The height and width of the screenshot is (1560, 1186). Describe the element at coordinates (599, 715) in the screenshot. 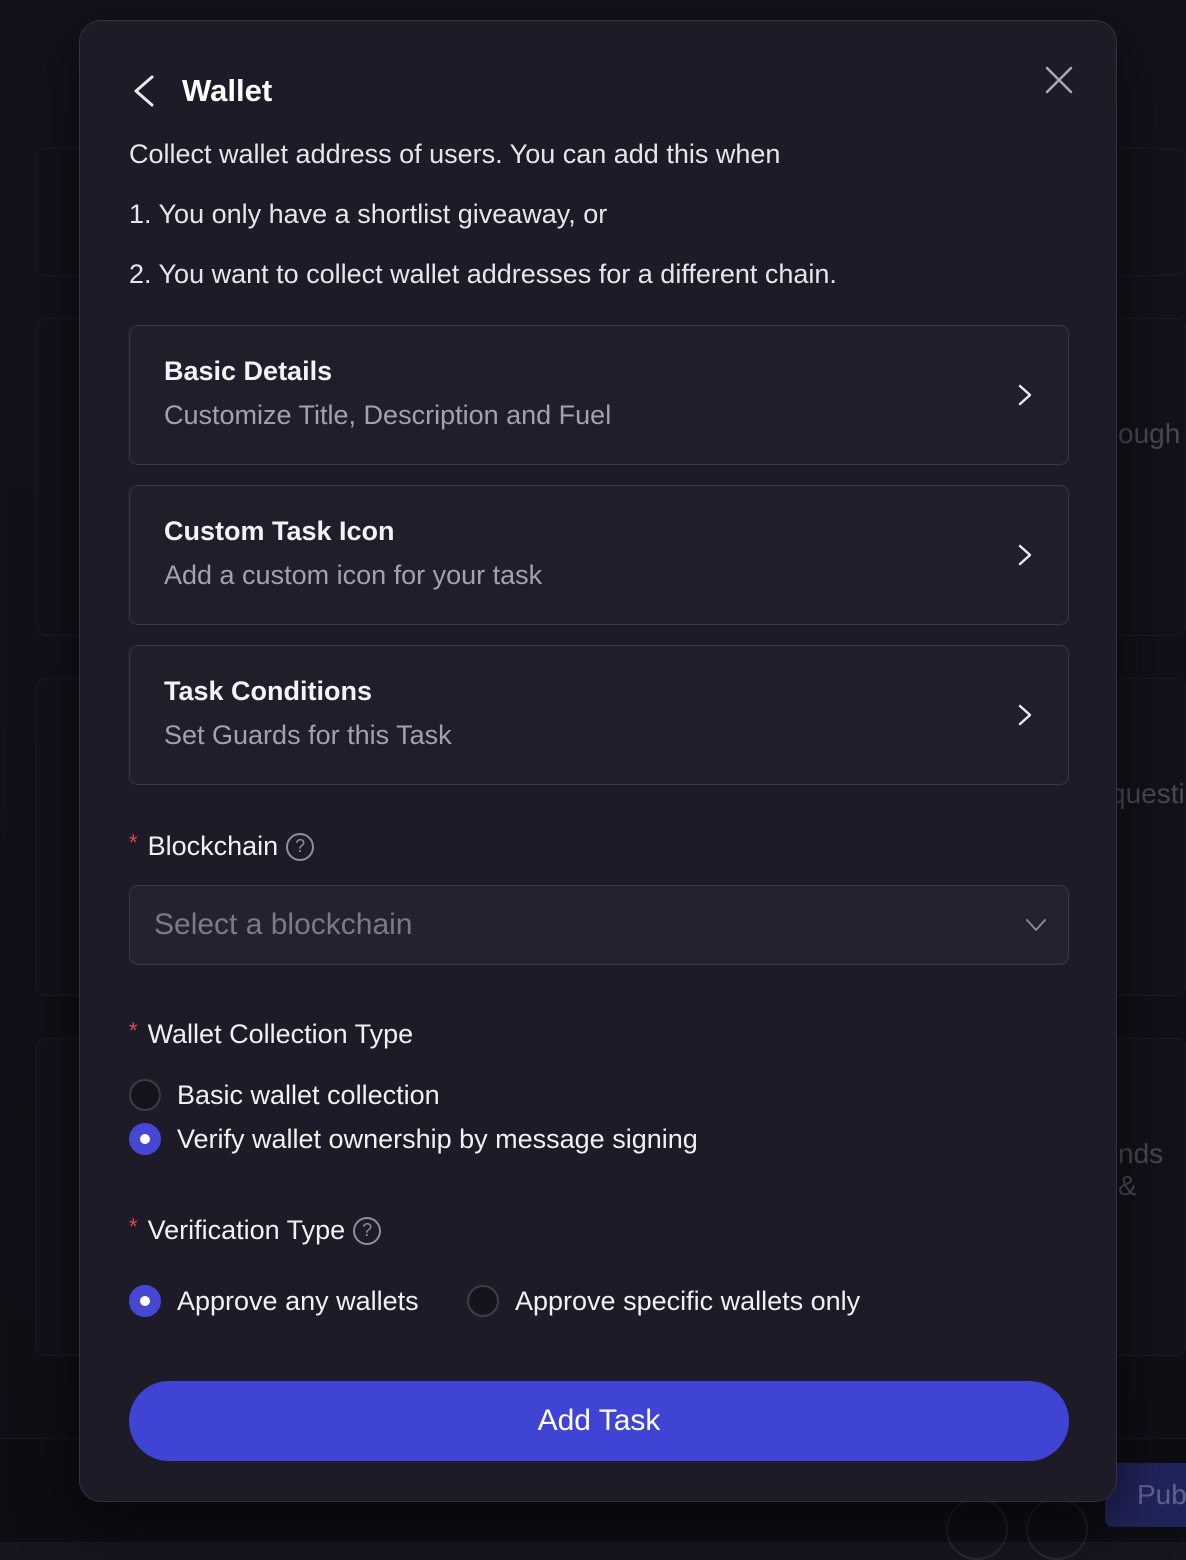

I see `task-conditions-card: Task Conditions Set Guards for this Task` at that location.